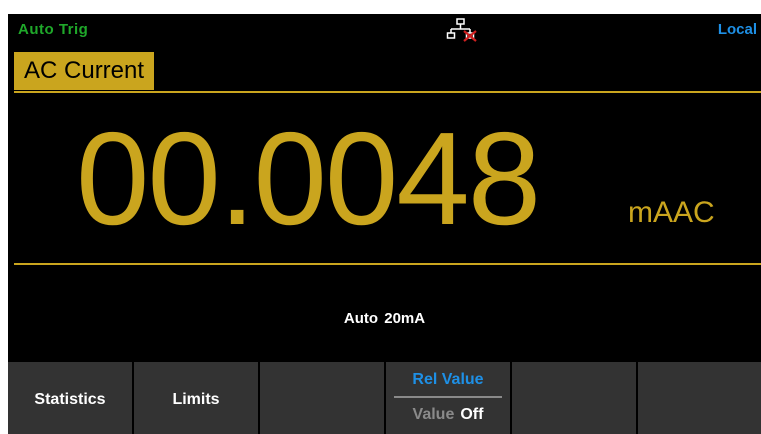  I want to click on rel-value-softkey: Rel Value Value Off, so click(448, 398).